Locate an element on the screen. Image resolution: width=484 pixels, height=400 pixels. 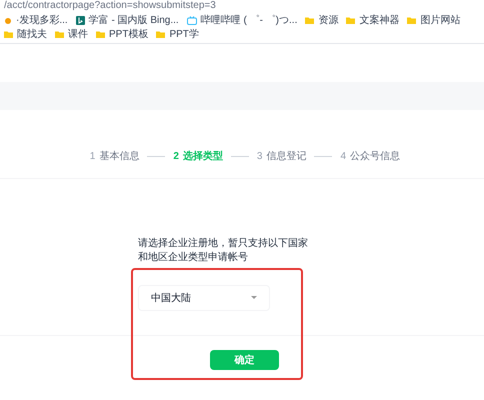
bookmark: 资源 is located at coordinates (321, 20).